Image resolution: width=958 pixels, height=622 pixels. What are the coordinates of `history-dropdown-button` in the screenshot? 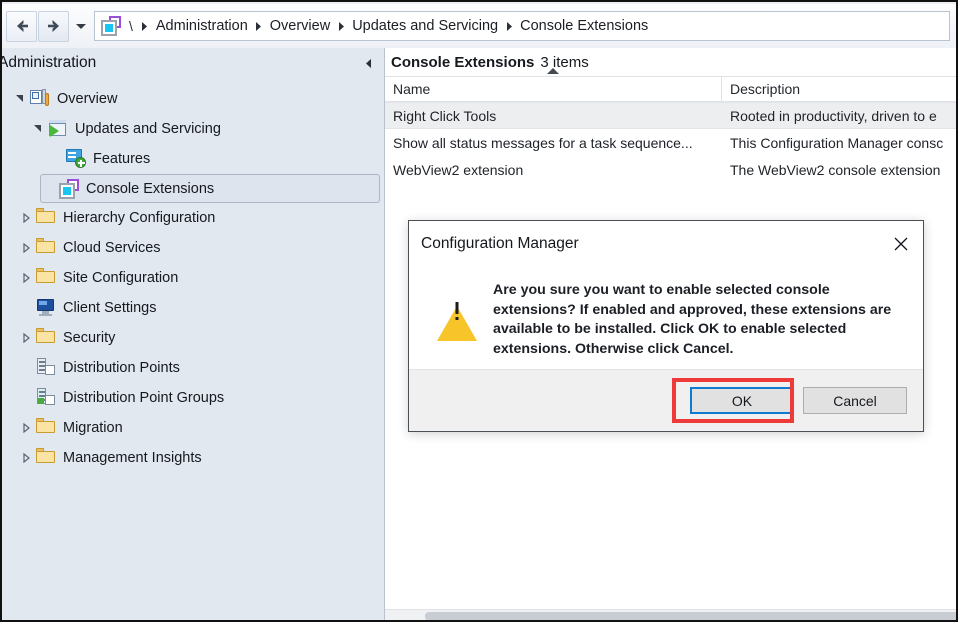 It's located at (81, 26).